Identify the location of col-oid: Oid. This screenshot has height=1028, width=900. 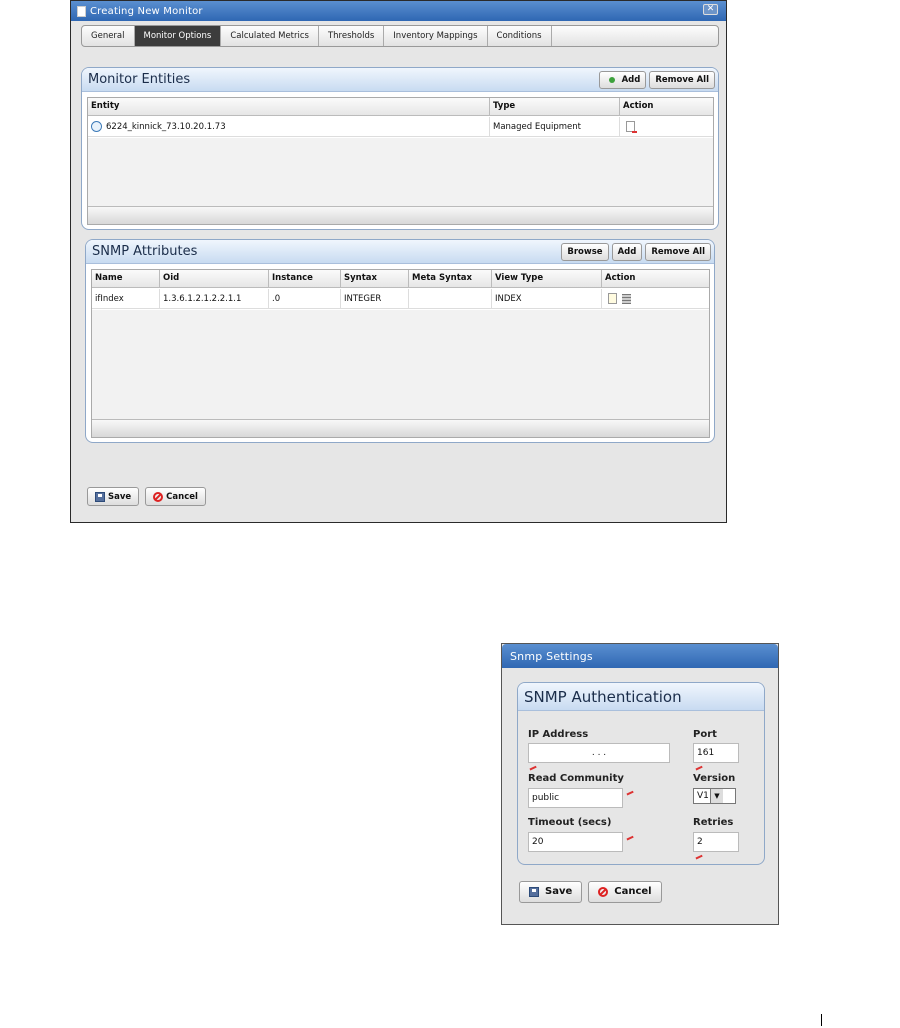
(214, 278).